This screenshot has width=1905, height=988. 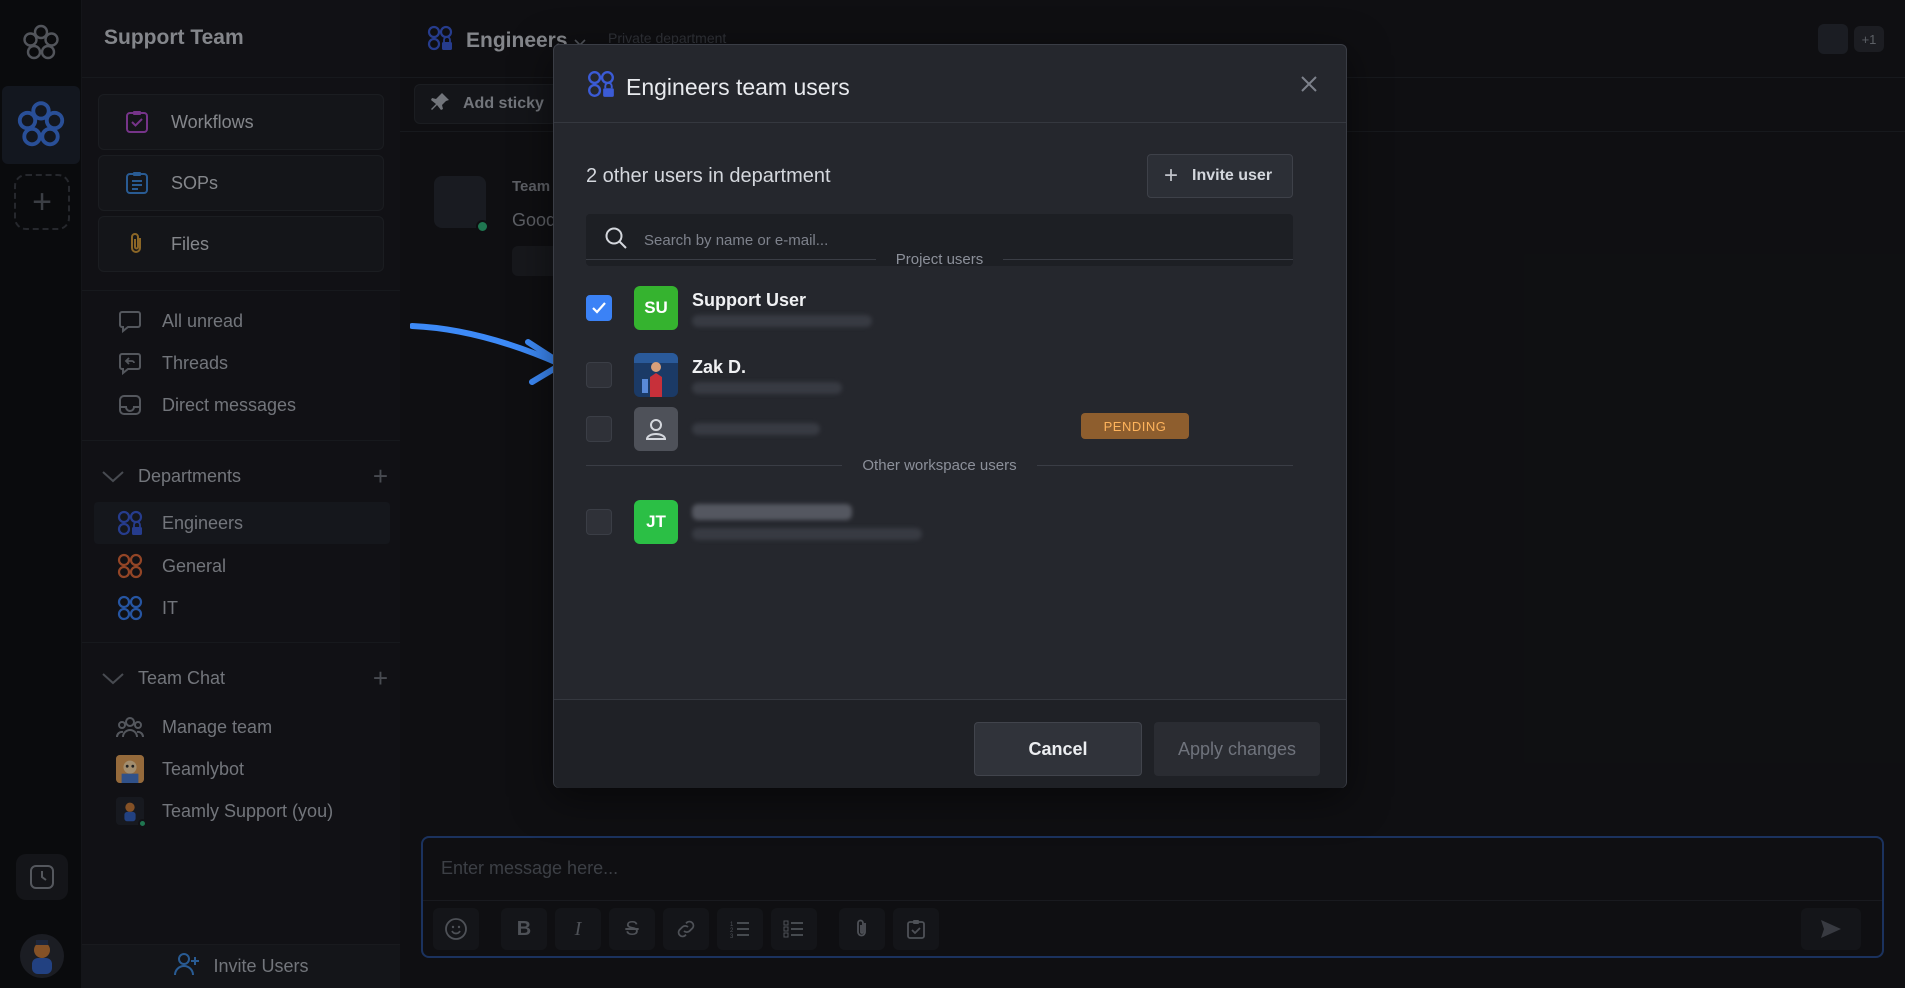 What do you see at coordinates (749, 299) in the screenshot?
I see `user-name: Support User` at bounding box center [749, 299].